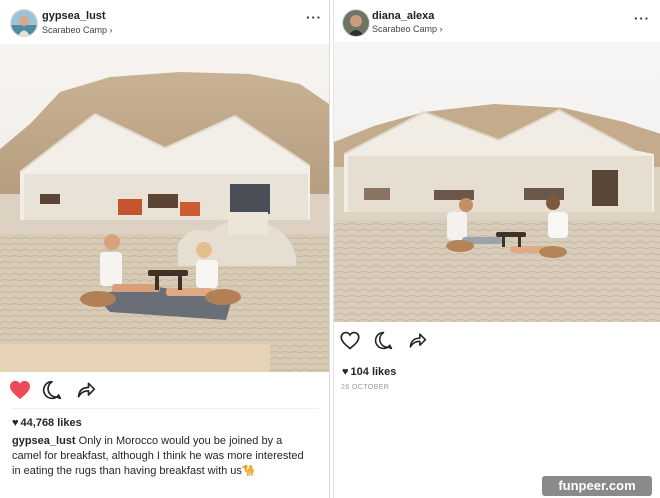 This screenshot has height=498, width=660. What do you see at coordinates (597, 486) in the screenshot?
I see `watermark: funpeer.com` at bounding box center [597, 486].